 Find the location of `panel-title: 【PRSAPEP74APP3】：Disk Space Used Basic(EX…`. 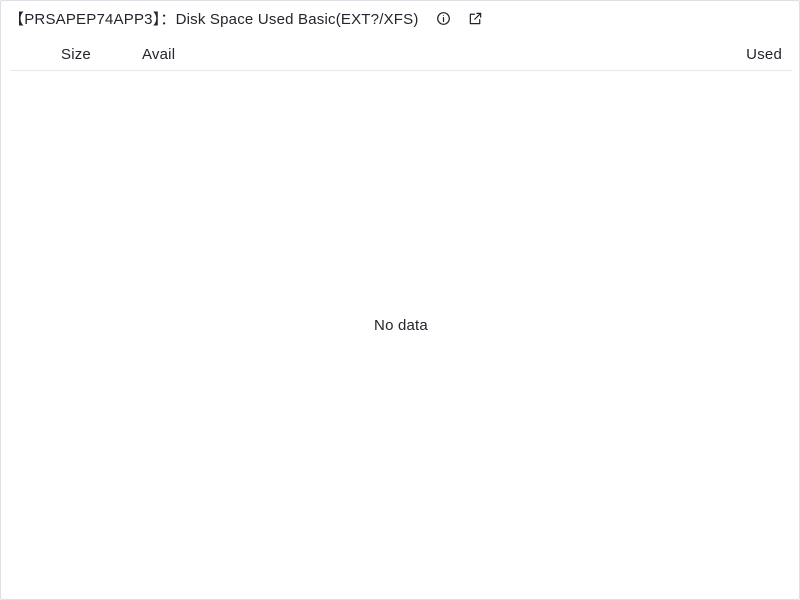

panel-title: 【PRSAPEP74APP3】：Disk Space Used Basic(EX… is located at coordinates (214, 19).